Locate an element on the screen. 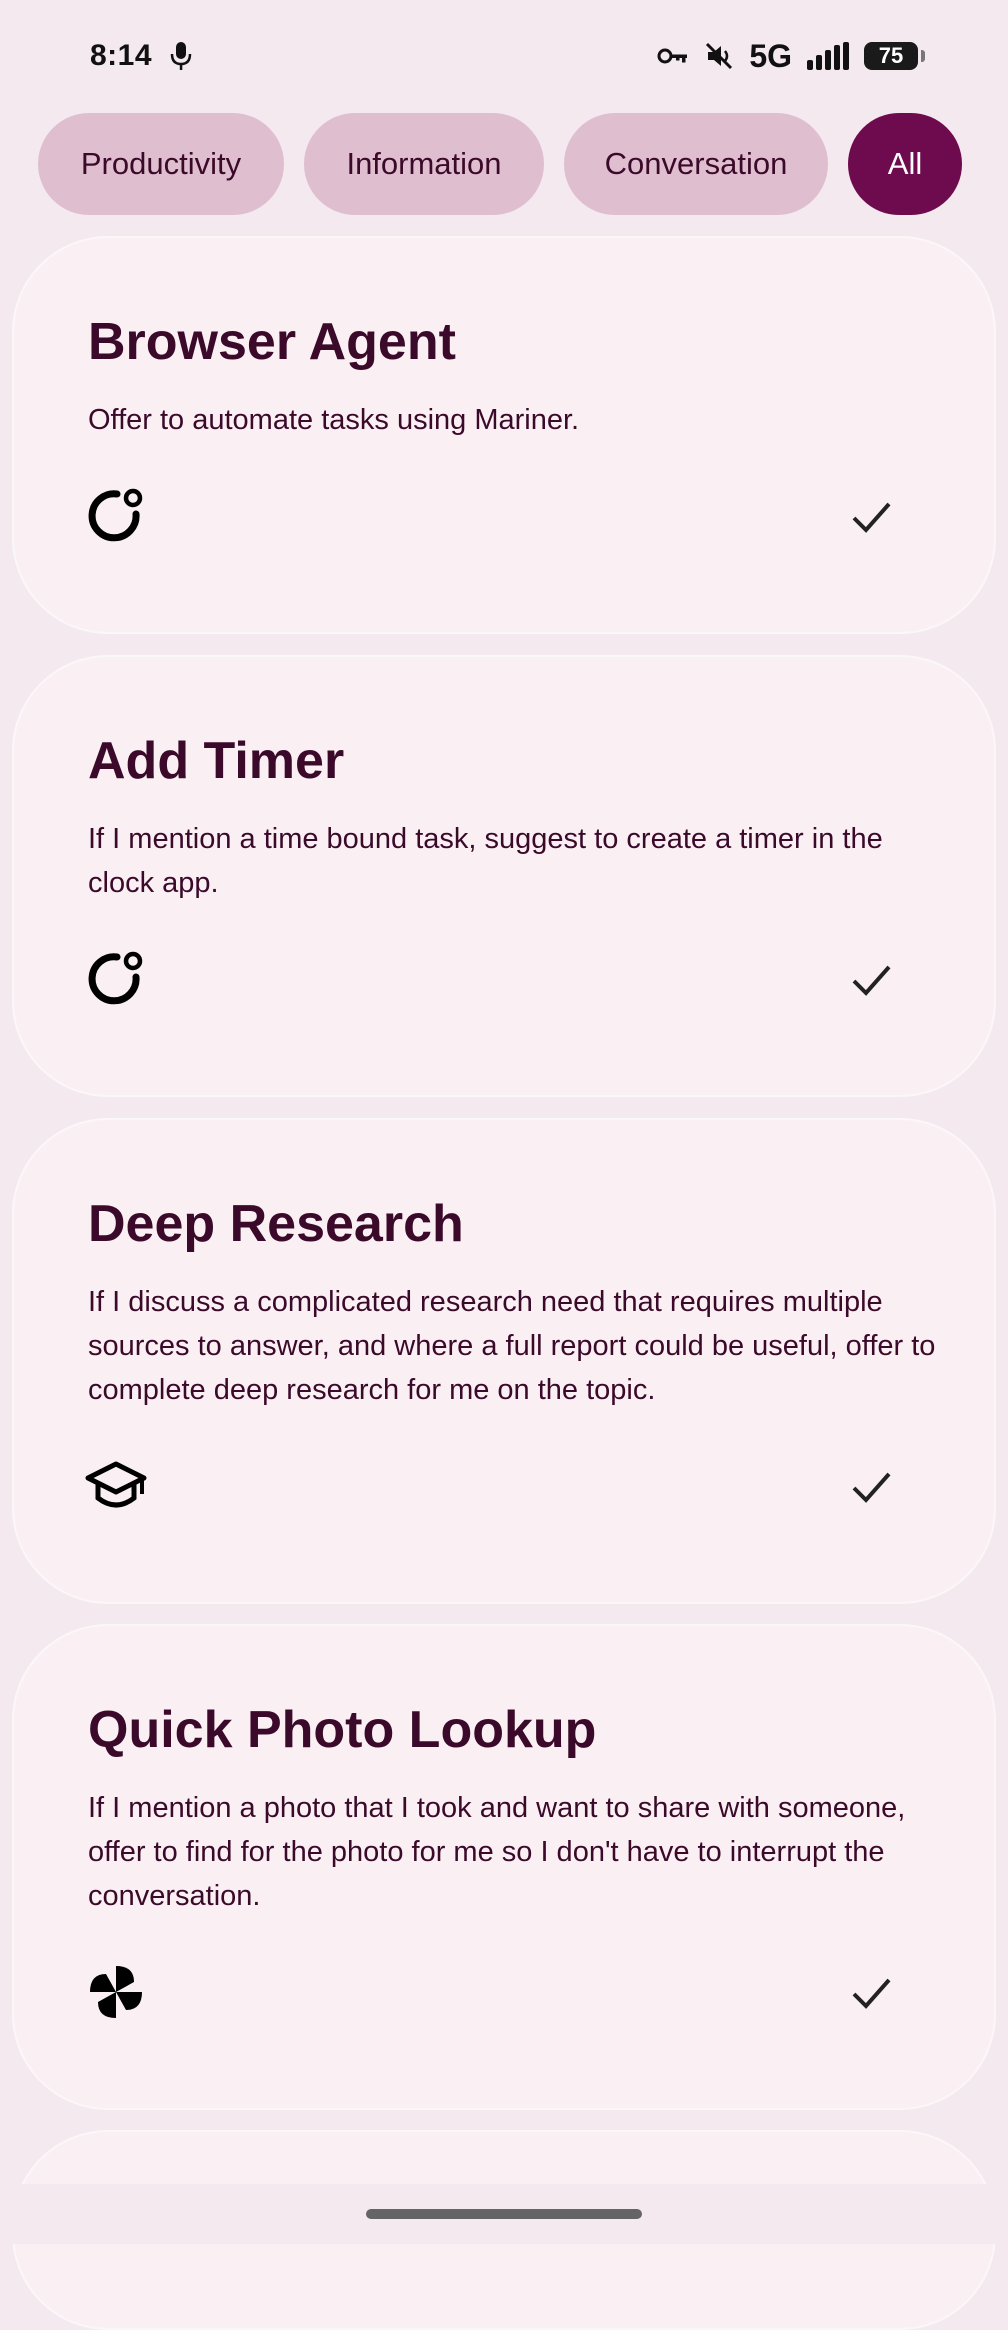 The width and height of the screenshot is (1008, 2330). filter-chip-all: All is located at coordinates (905, 164).